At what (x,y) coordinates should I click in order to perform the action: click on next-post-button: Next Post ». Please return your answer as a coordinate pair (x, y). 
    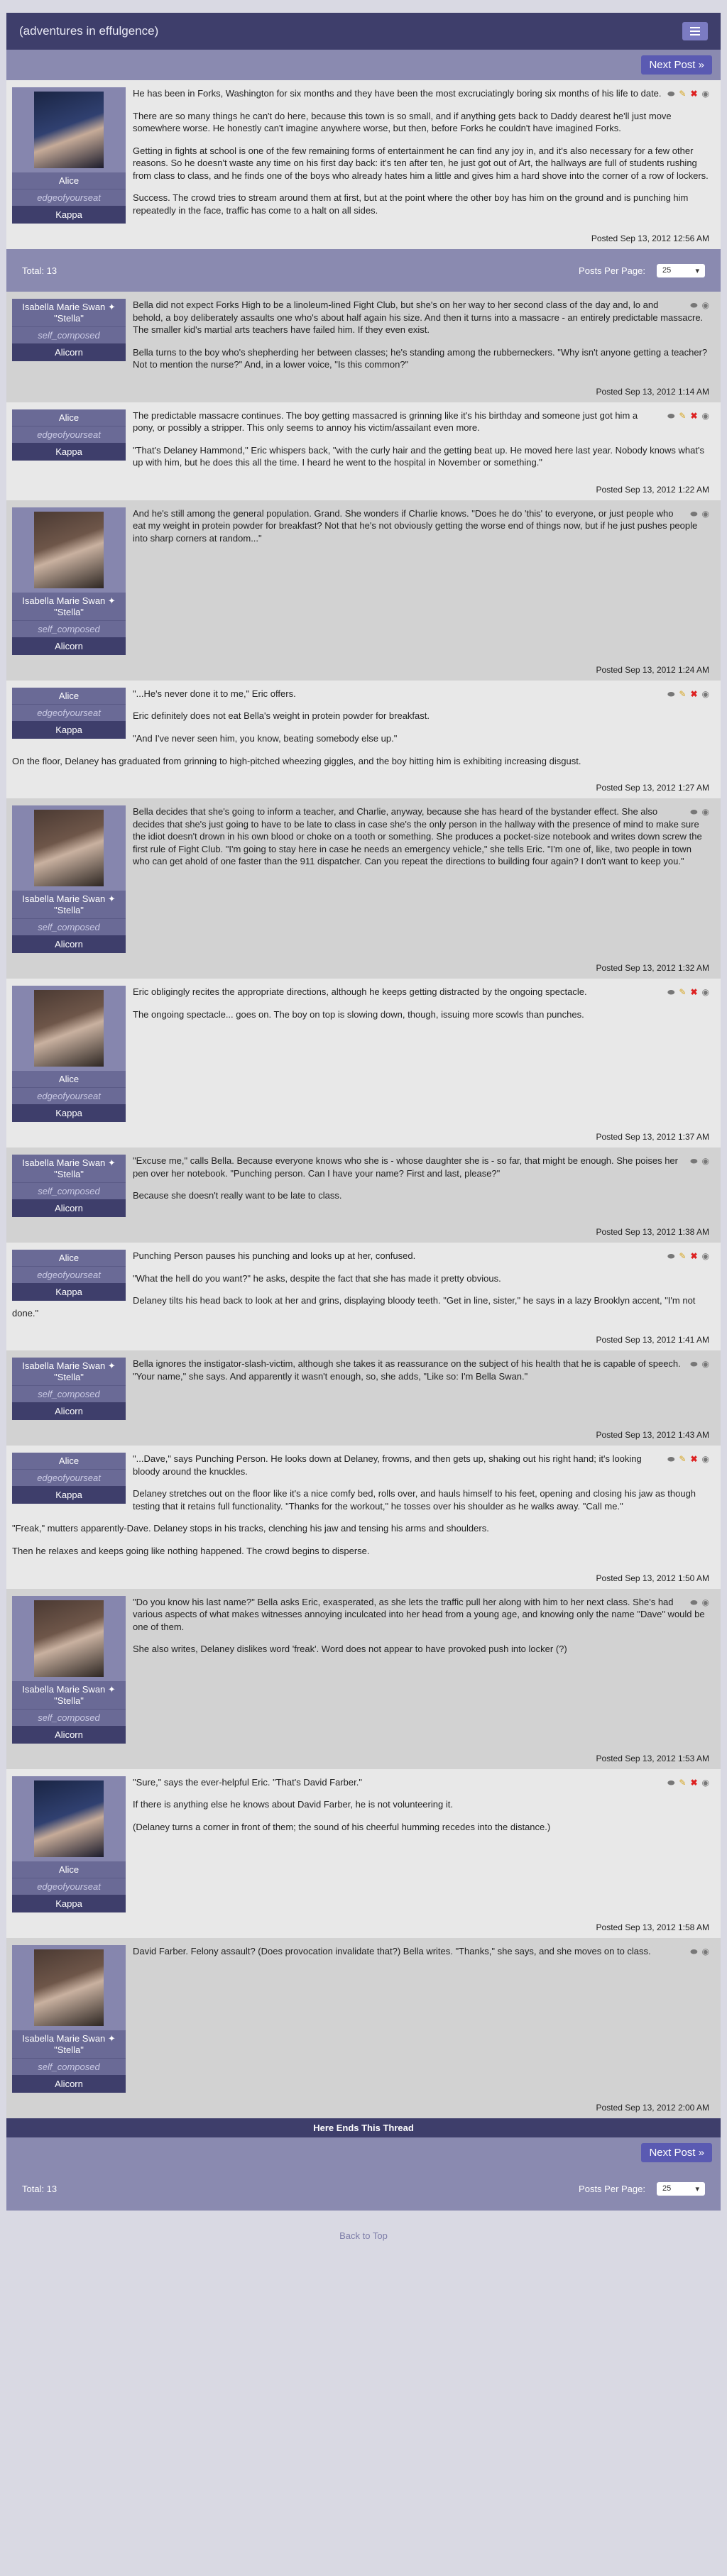
    Looking at the image, I should click on (676, 65).